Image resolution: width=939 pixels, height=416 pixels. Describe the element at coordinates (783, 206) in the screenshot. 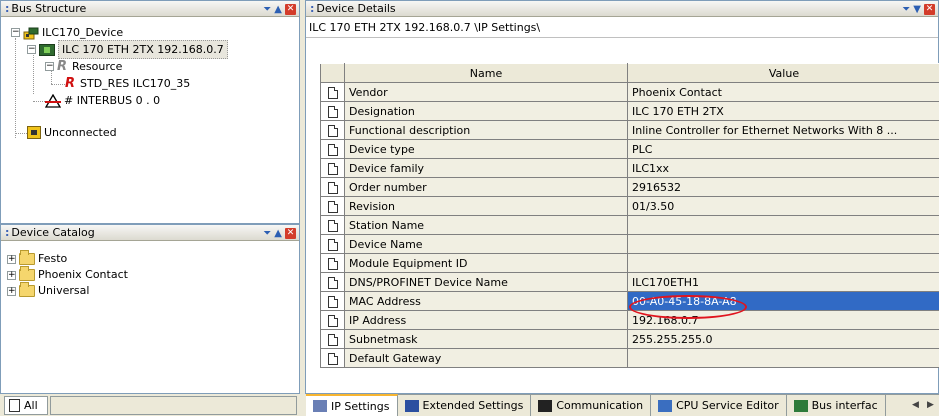

I see `property-value: 01/3.50` at that location.